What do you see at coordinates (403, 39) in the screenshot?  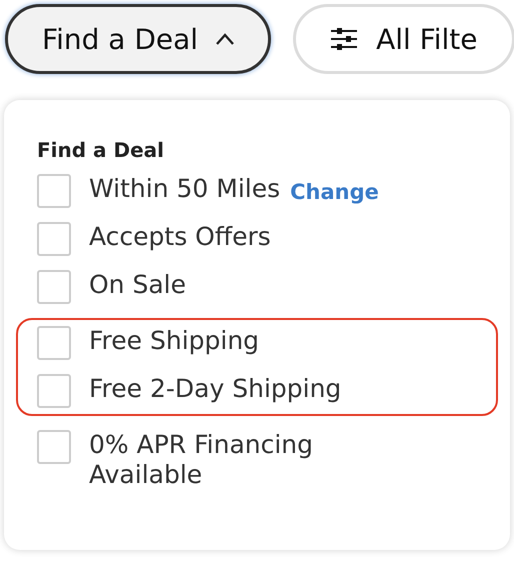 I see `filter-button: All Filte` at bounding box center [403, 39].